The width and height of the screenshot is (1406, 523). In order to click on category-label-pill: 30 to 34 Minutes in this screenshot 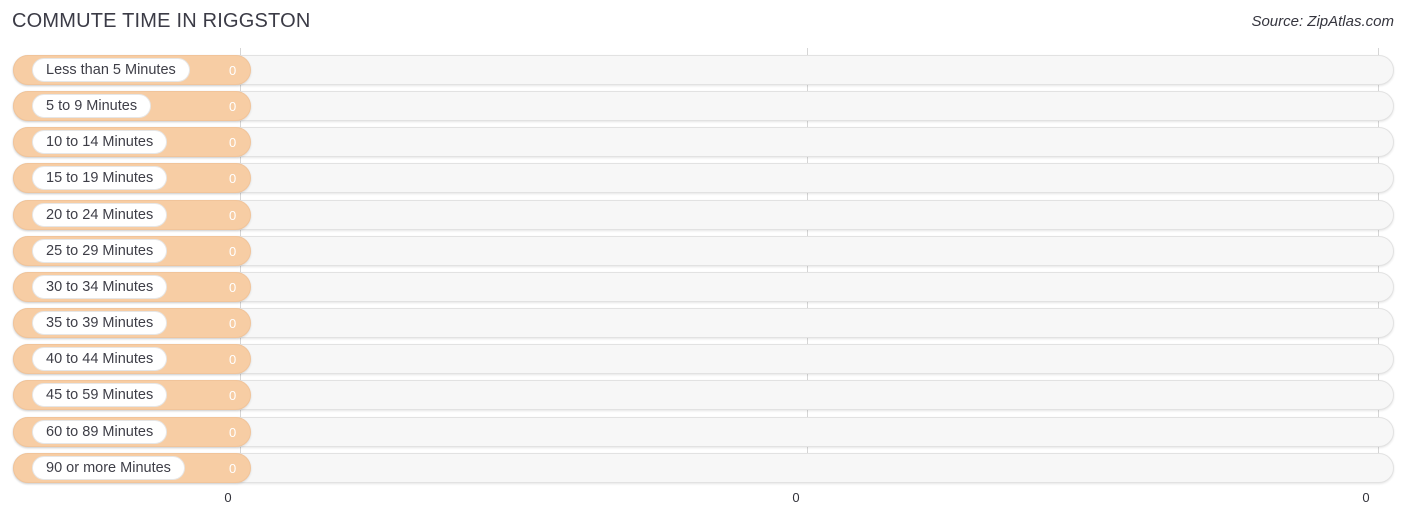, I will do `click(100, 287)`.